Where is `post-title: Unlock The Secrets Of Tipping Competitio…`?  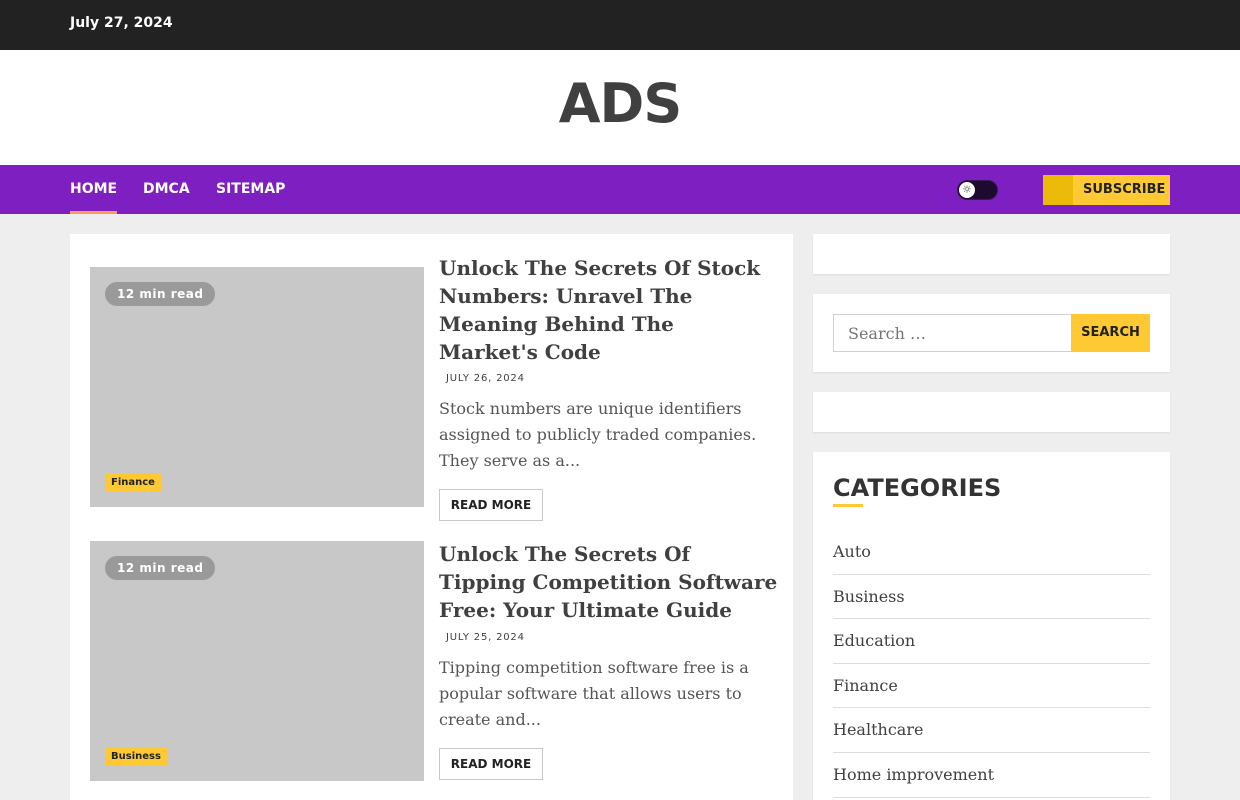 post-title: Unlock The Secrets Of Tipping Competitio… is located at coordinates (609, 582).